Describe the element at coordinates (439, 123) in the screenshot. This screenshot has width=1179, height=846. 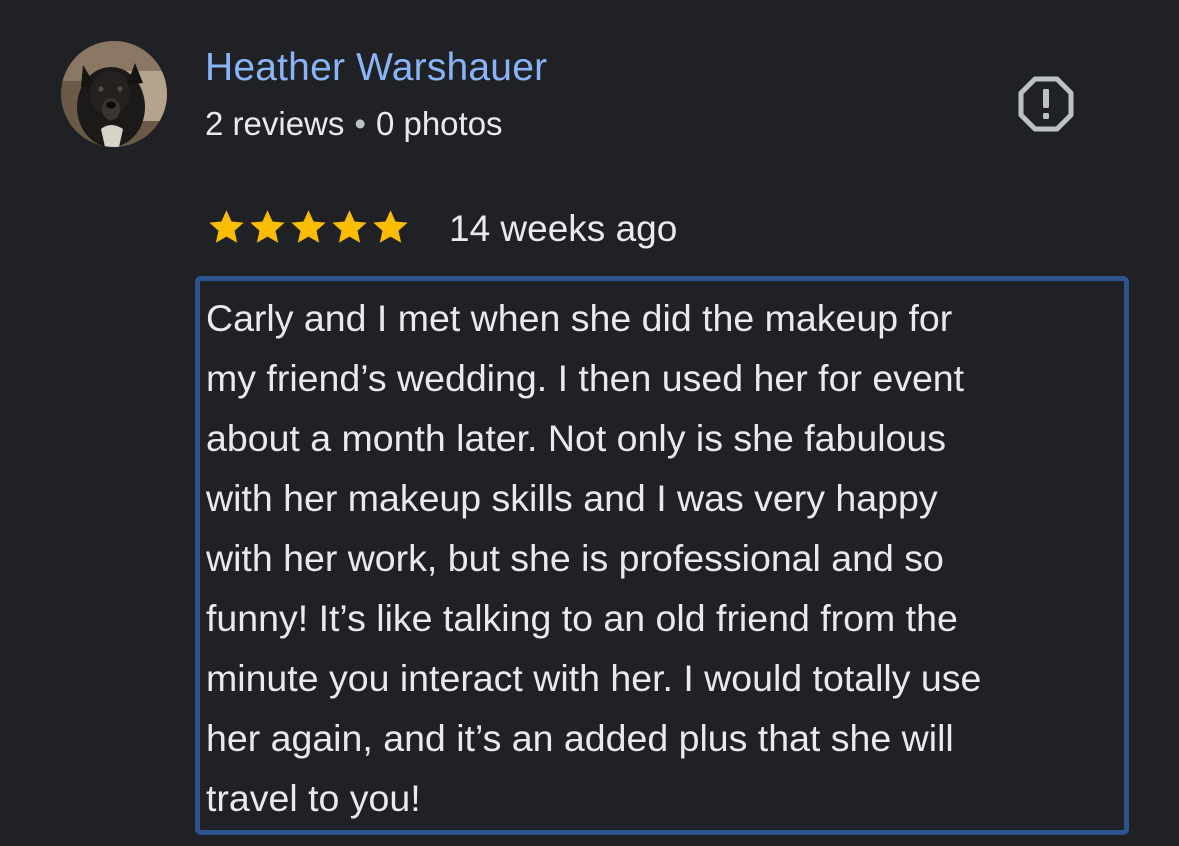
I see `photos-count: 0 photos` at that location.